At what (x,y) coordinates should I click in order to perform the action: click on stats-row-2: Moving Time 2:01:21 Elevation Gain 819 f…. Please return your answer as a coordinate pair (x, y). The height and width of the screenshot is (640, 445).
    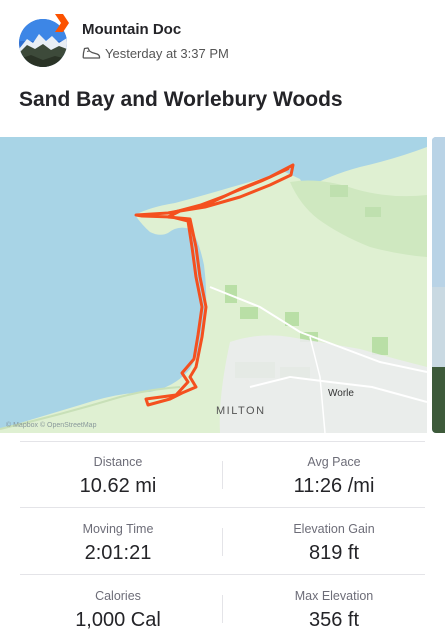
    Looking at the image, I should click on (222, 541).